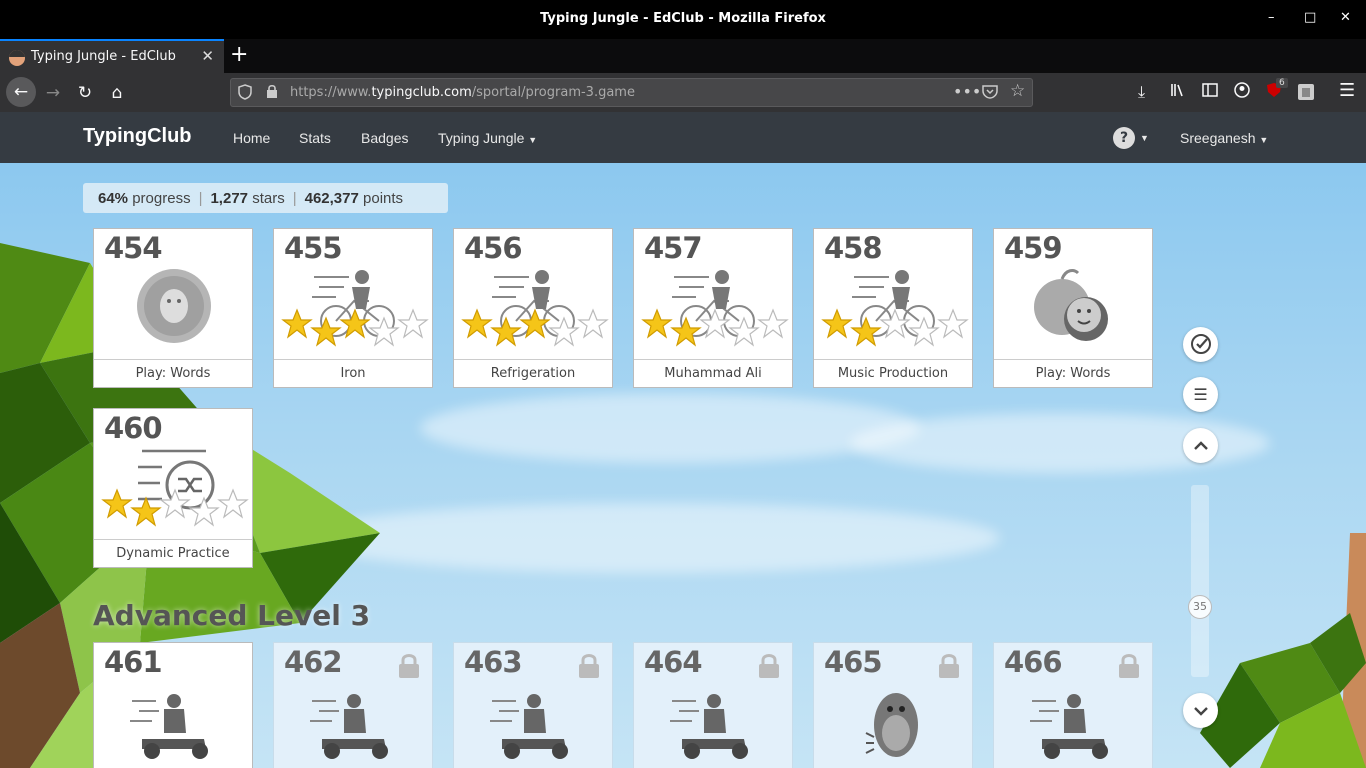 This screenshot has width=1366, height=768. Describe the element at coordinates (117, 93) in the screenshot. I see `home-button: ⌂` at that location.